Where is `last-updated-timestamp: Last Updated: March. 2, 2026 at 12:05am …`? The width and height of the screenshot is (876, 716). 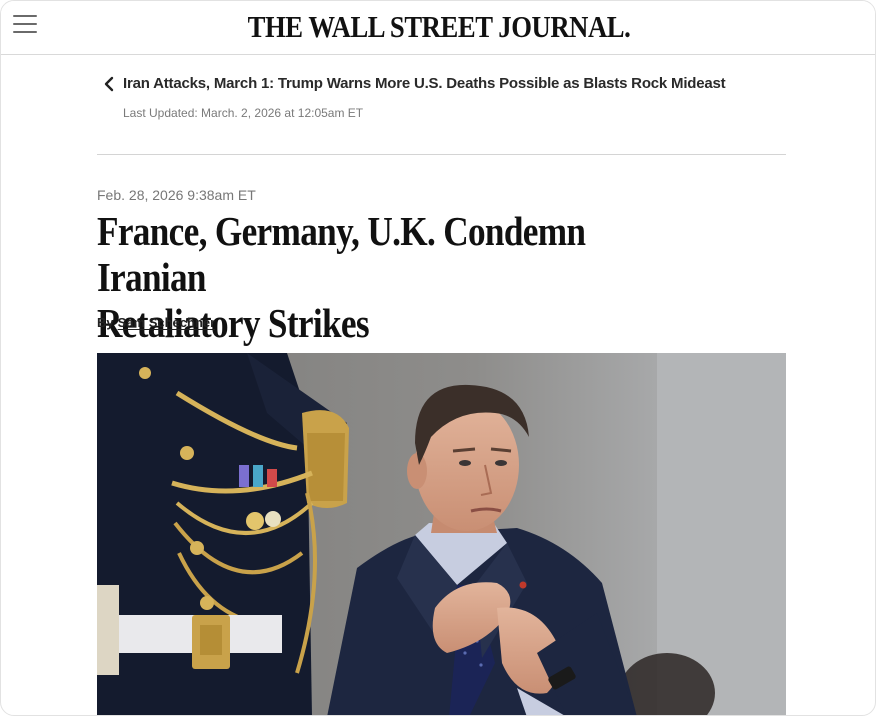
last-updated-timestamp: Last Updated: March. 2, 2026 at 12:05am … is located at coordinates (243, 113).